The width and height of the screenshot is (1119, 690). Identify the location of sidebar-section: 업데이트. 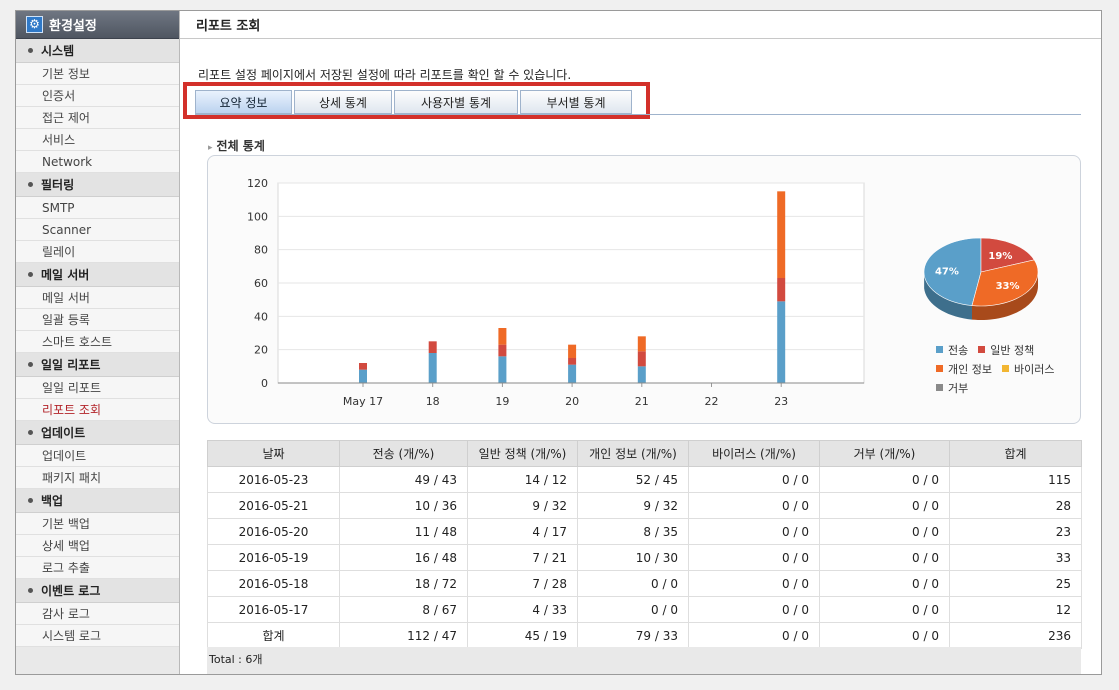
(97, 433).